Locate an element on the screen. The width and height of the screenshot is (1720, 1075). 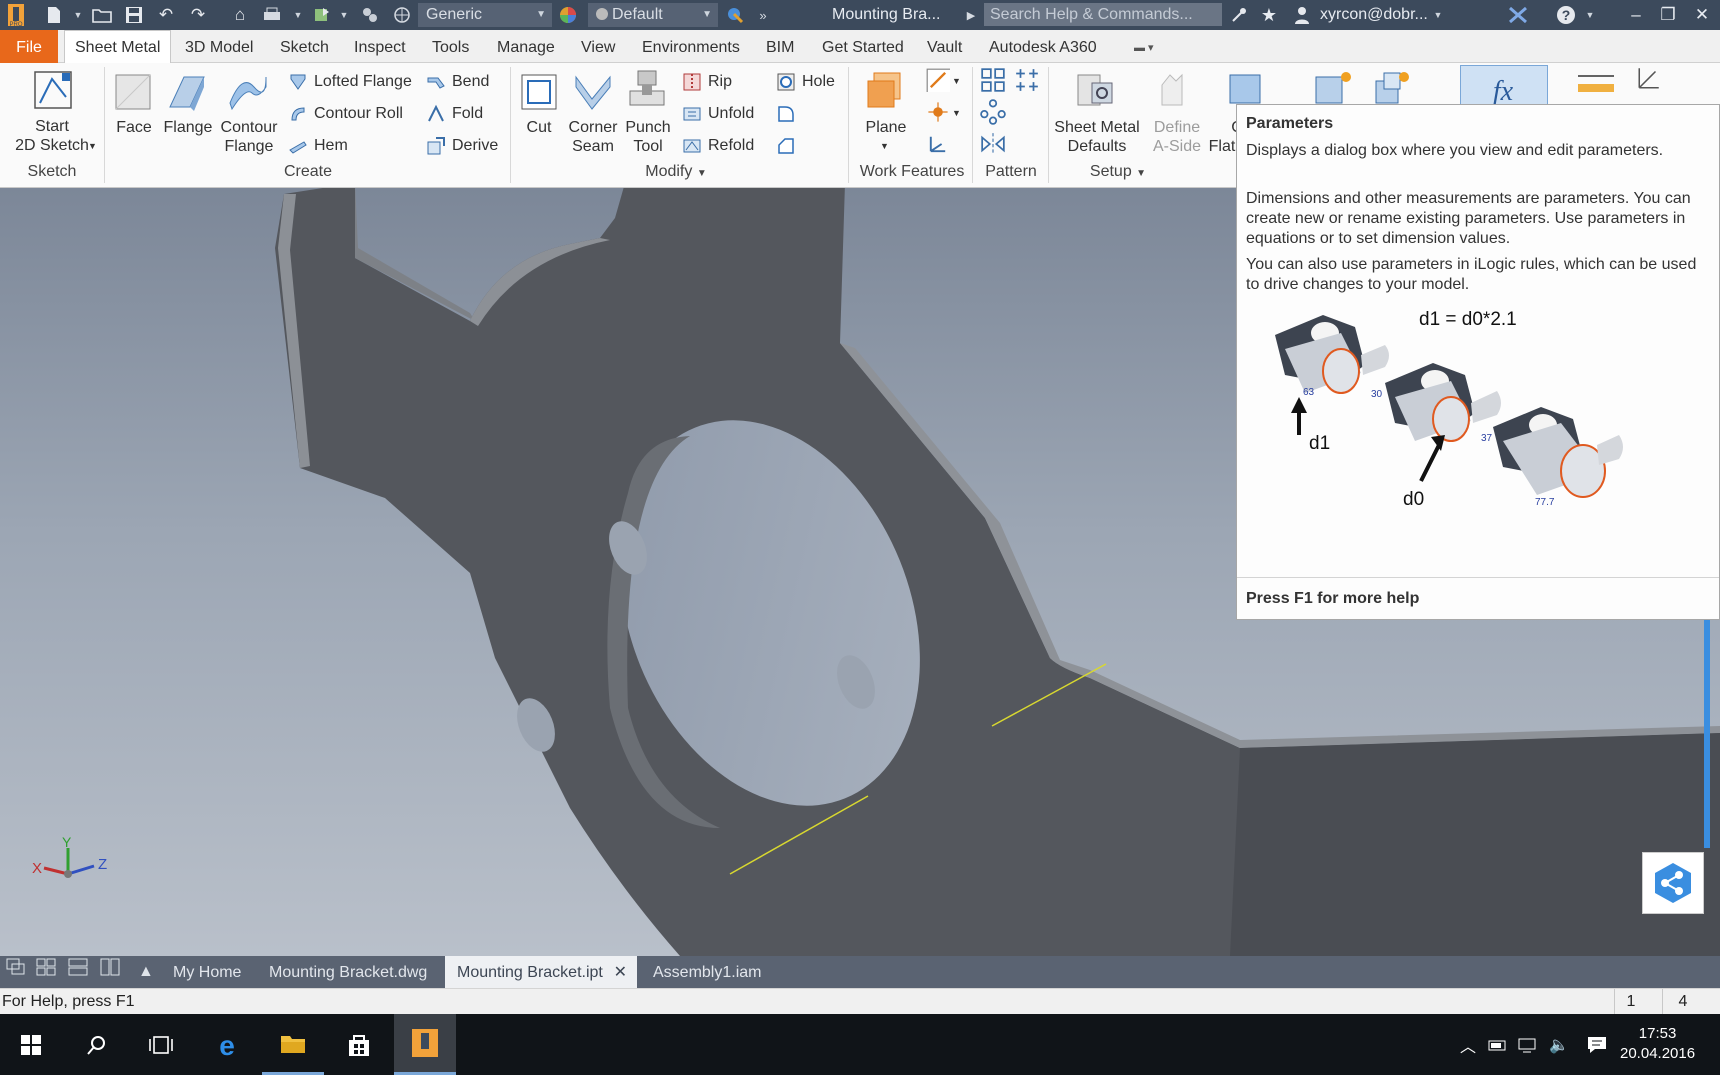
inspect-tool-button is located at coordinates (1652, 78).